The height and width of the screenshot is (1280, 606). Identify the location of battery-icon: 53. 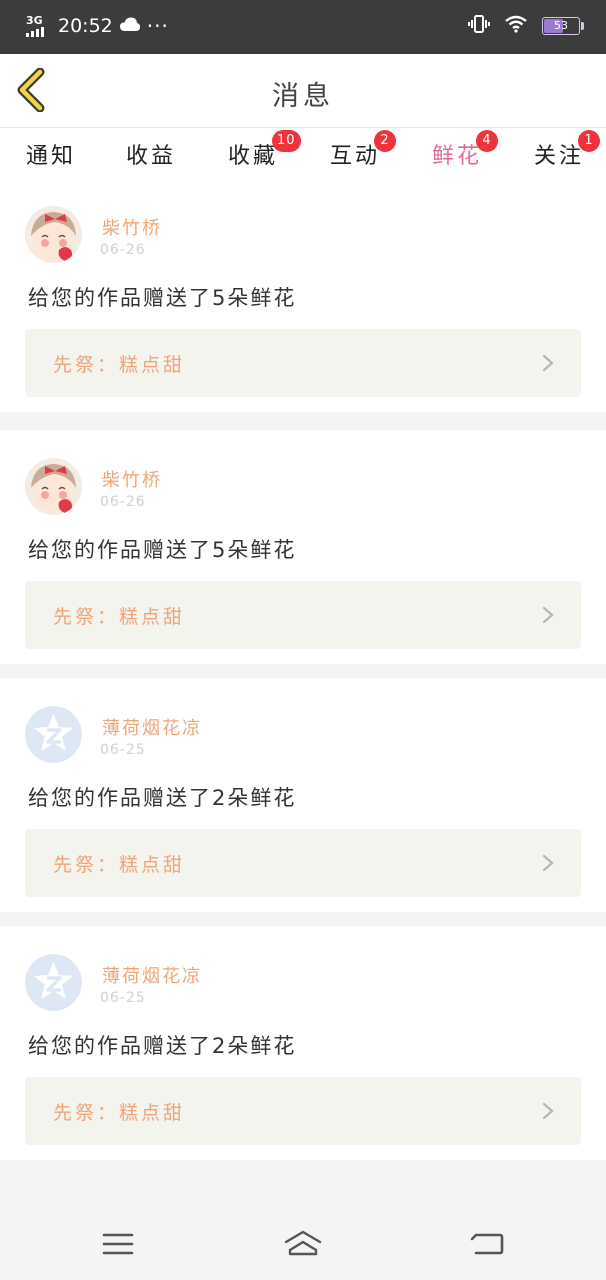
(563, 26).